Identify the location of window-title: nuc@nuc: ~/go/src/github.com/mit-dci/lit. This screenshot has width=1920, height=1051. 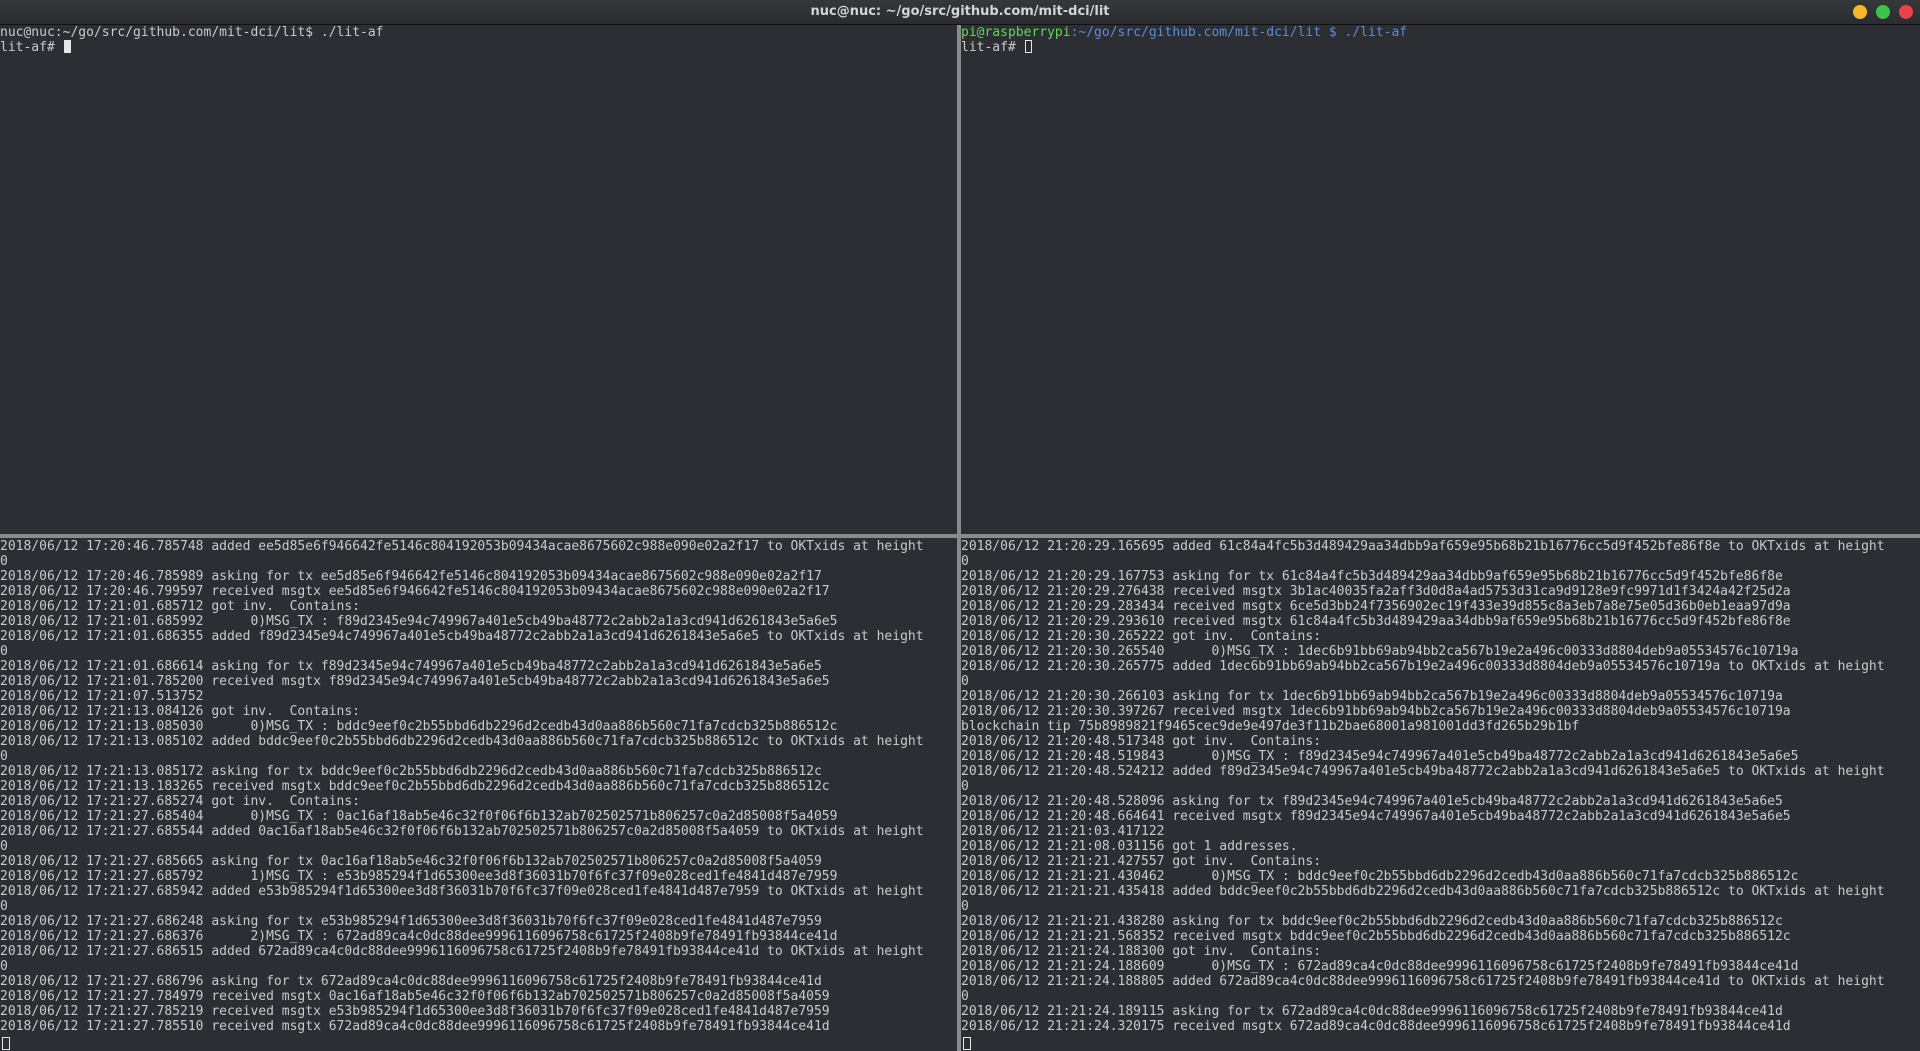
(960, 11).